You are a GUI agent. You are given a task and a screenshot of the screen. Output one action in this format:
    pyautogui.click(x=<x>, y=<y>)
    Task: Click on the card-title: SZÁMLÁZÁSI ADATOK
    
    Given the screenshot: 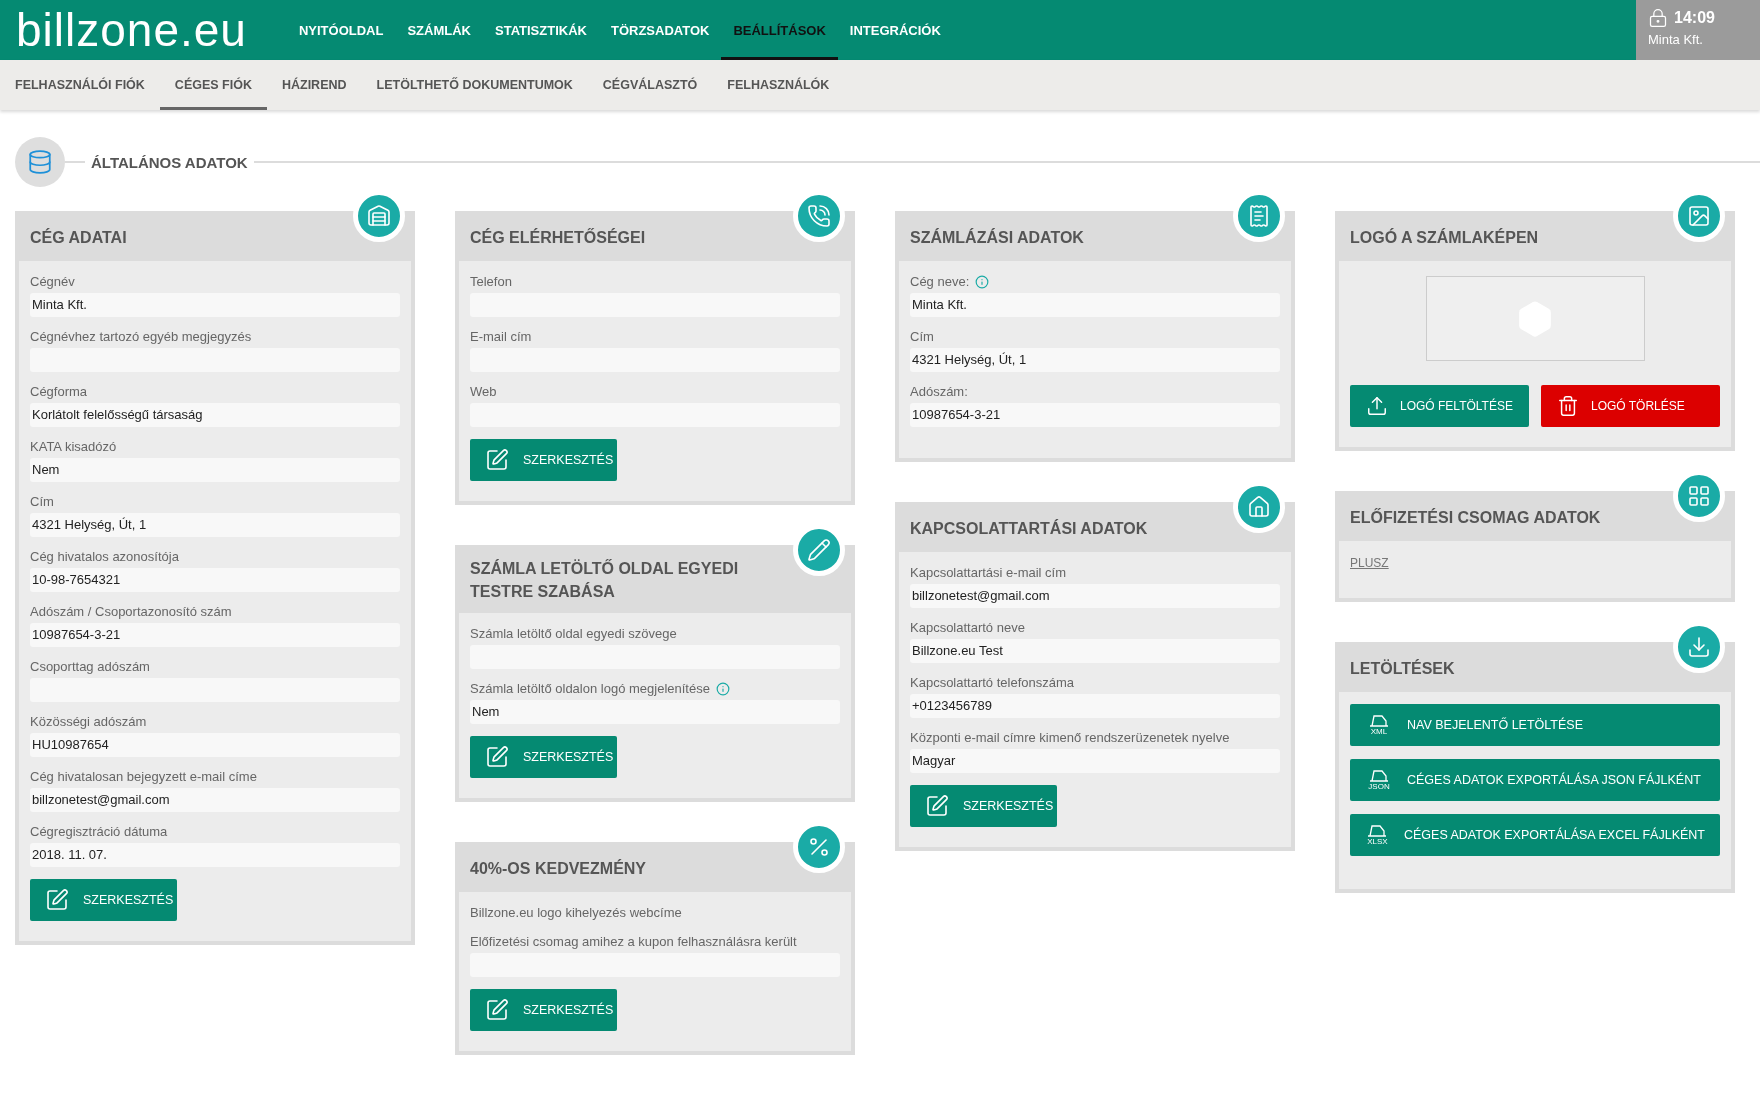 What is the action you would take?
    pyautogui.click(x=997, y=237)
    